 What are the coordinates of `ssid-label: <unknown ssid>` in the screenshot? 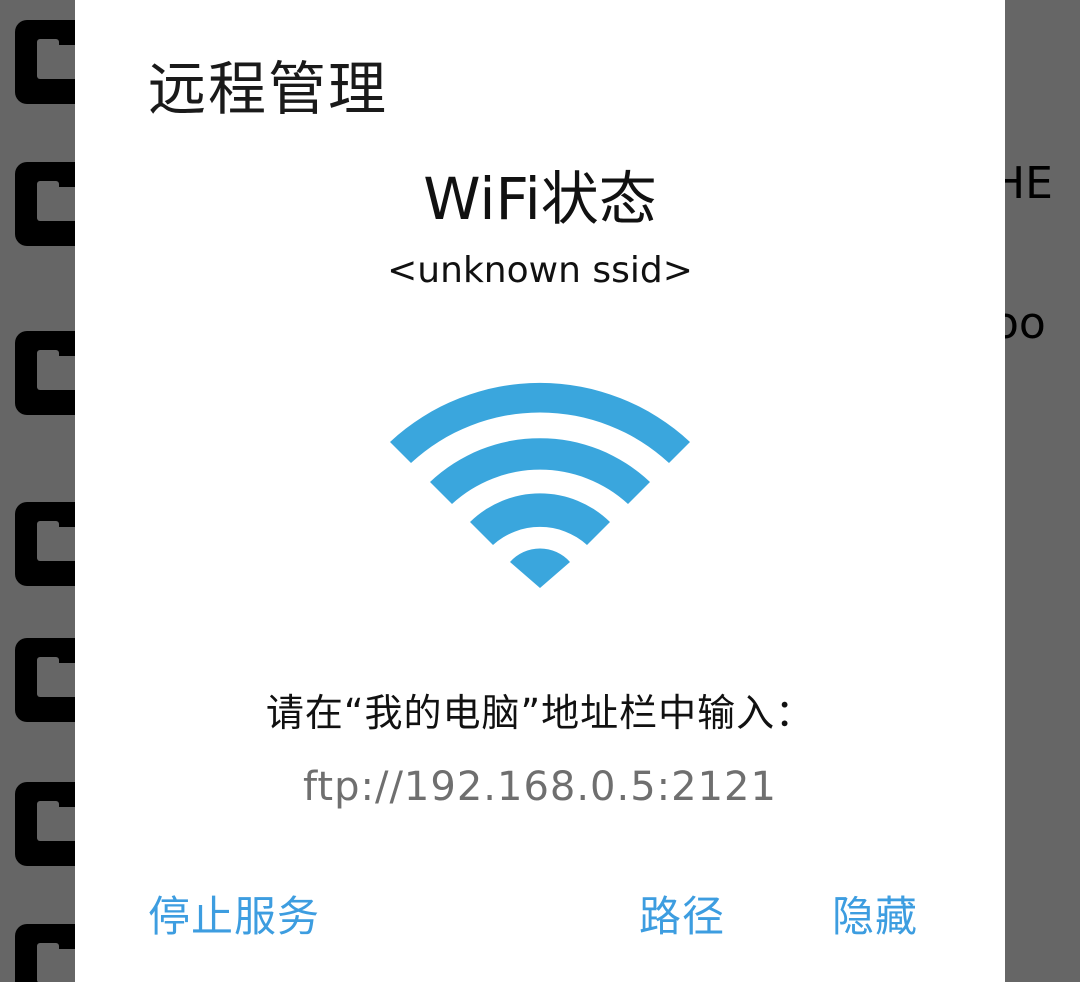 It's located at (540, 270).